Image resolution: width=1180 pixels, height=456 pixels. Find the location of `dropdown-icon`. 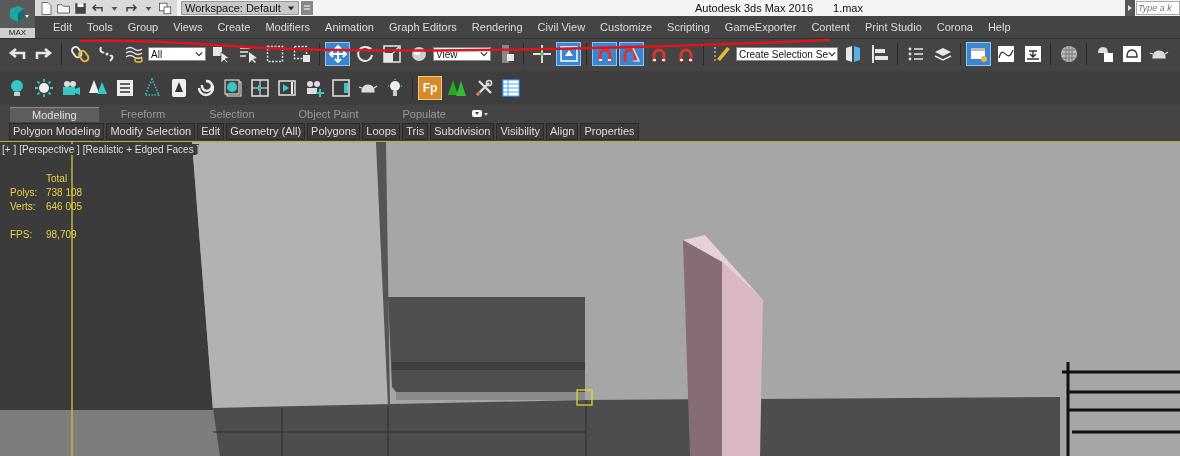

dropdown-icon is located at coordinates (479, 113).